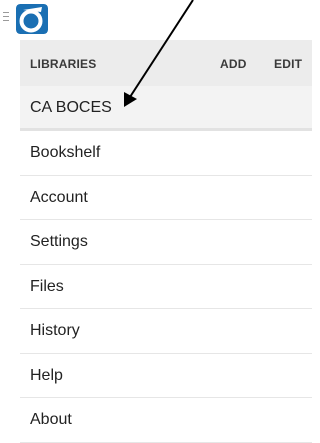  What do you see at coordinates (55, 330) in the screenshot?
I see `menu-item-label: History` at bounding box center [55, 330].